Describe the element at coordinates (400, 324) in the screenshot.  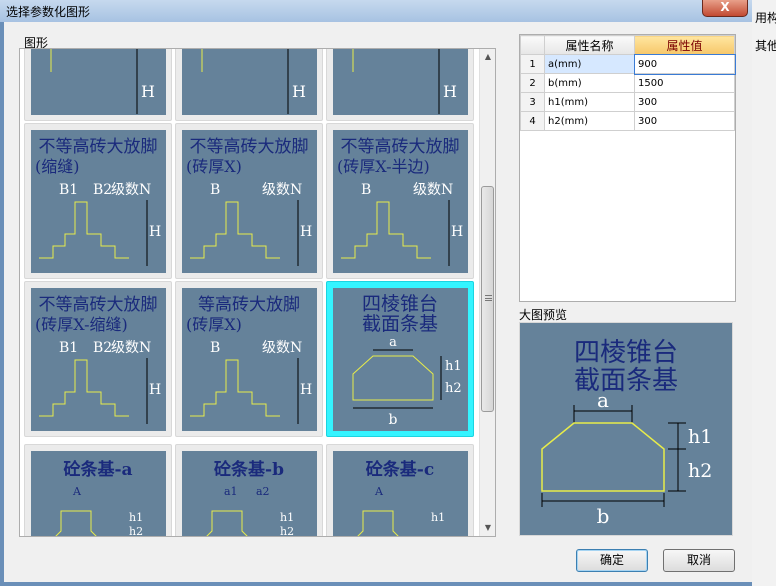
I see `thumb-subtitle: 截面条基` at that location.